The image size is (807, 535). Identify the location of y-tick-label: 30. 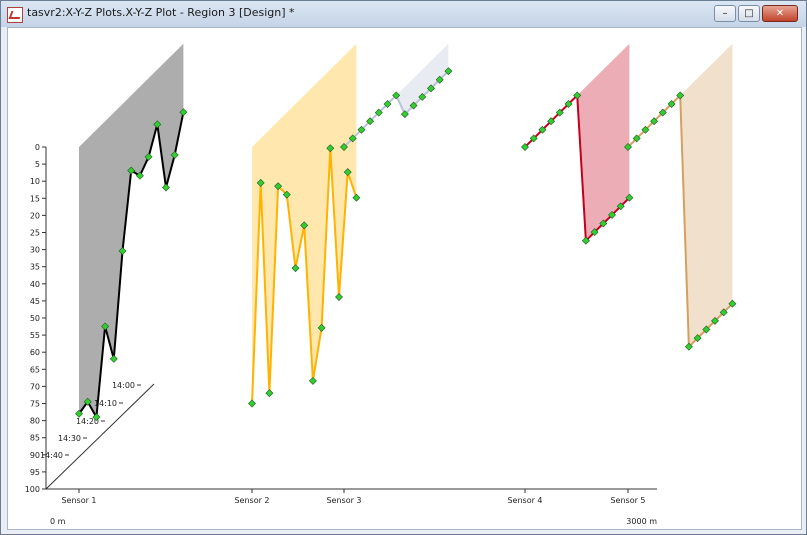
(35, 250).